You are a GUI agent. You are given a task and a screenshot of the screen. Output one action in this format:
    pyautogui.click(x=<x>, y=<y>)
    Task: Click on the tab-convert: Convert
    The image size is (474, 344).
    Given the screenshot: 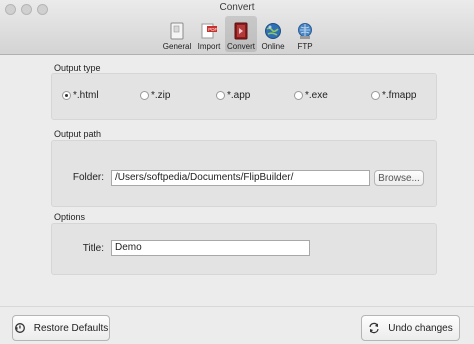 What is the action you would take?
    pyautogui.click(x=241, y=34)
    